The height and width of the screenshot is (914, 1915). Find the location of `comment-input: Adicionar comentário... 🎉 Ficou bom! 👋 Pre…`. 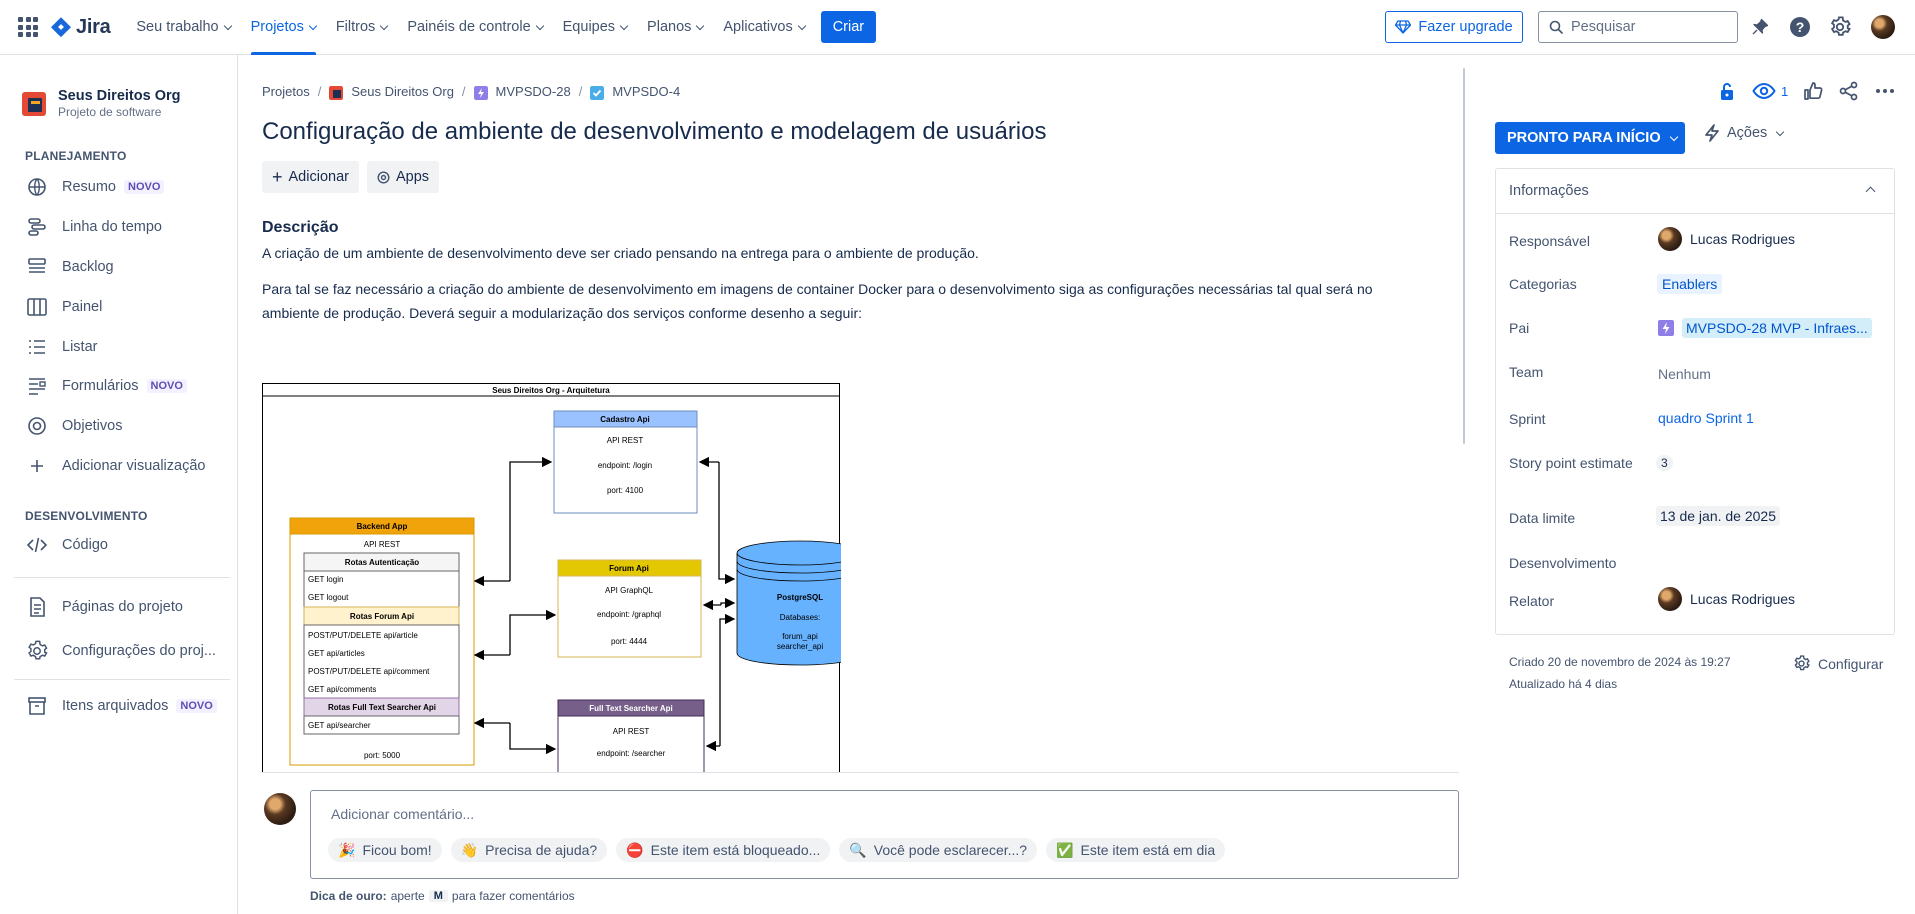

comment-input: Adicionar comentário... 🎉 Ficou bom! 👋 Pre… is located at coordinates (884, 834).